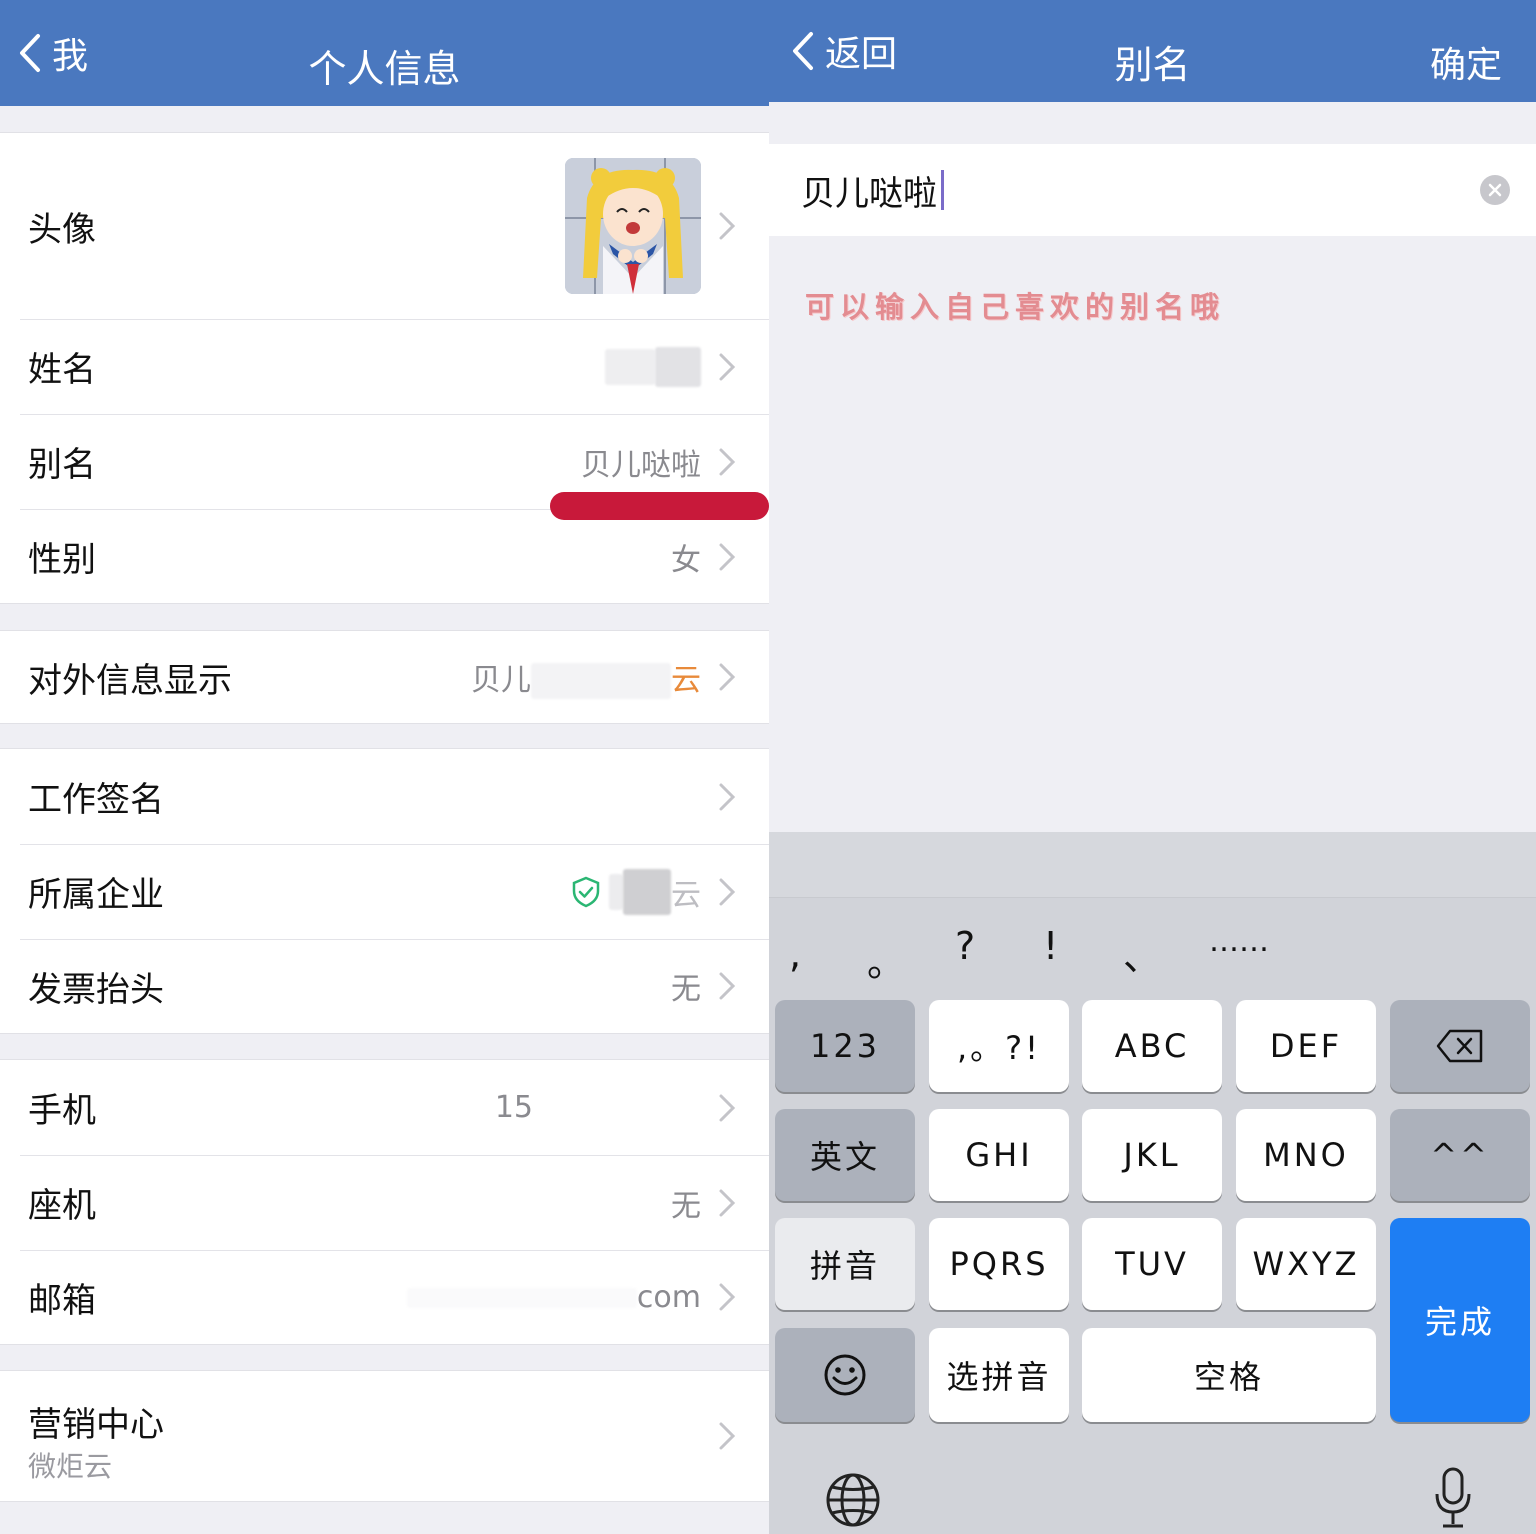 The image size is (1536, 1534). I want to click on highlight-underline, so click(659, 506).